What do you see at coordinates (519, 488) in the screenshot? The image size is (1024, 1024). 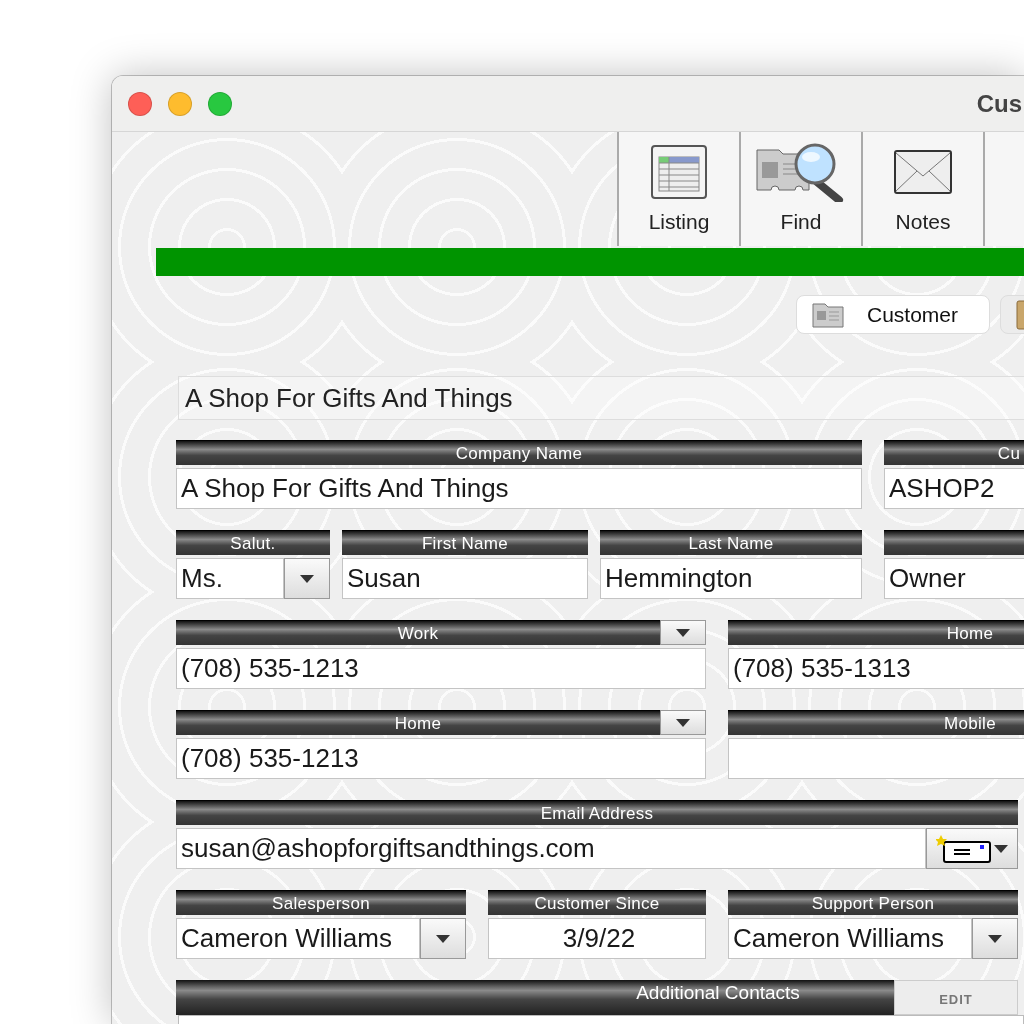 I see `input-field: A Shop For Gifts And Things` at bounding box center [519, 488].